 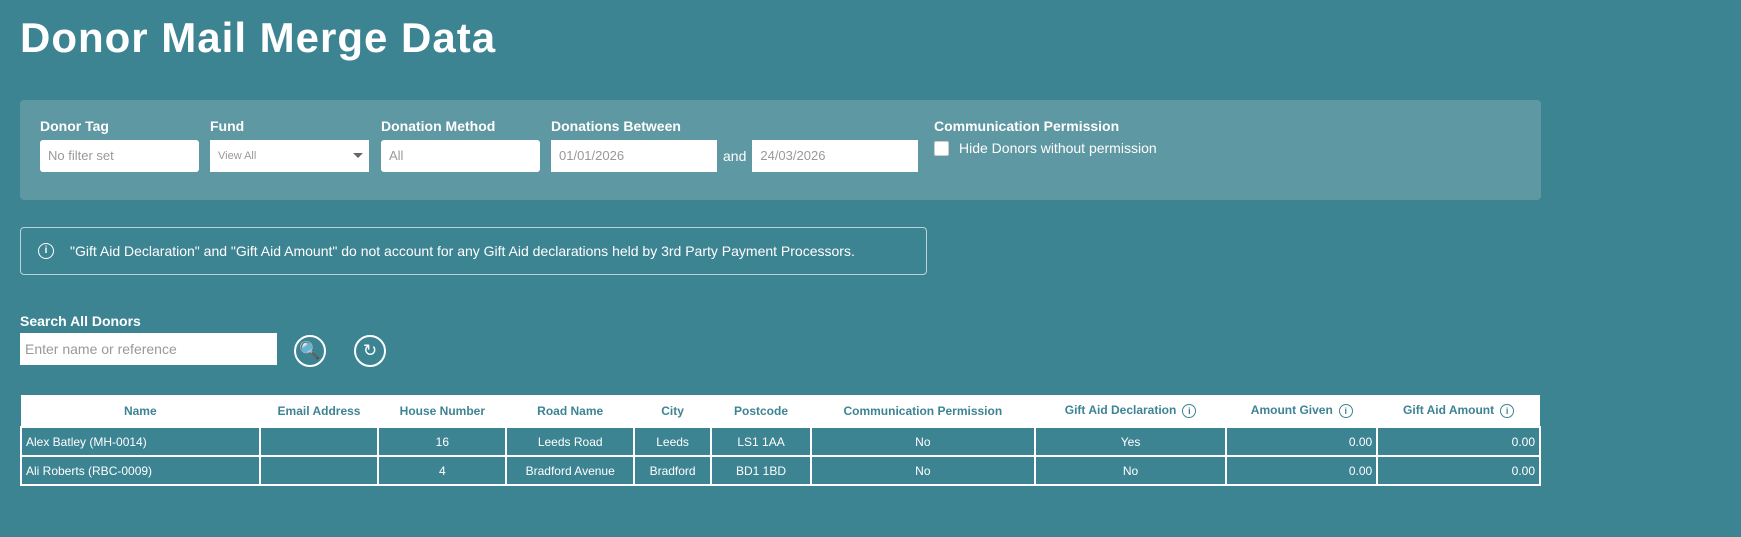 I want to click on cell-gift-aid-declaration: No, so click(x=1130, y=470).